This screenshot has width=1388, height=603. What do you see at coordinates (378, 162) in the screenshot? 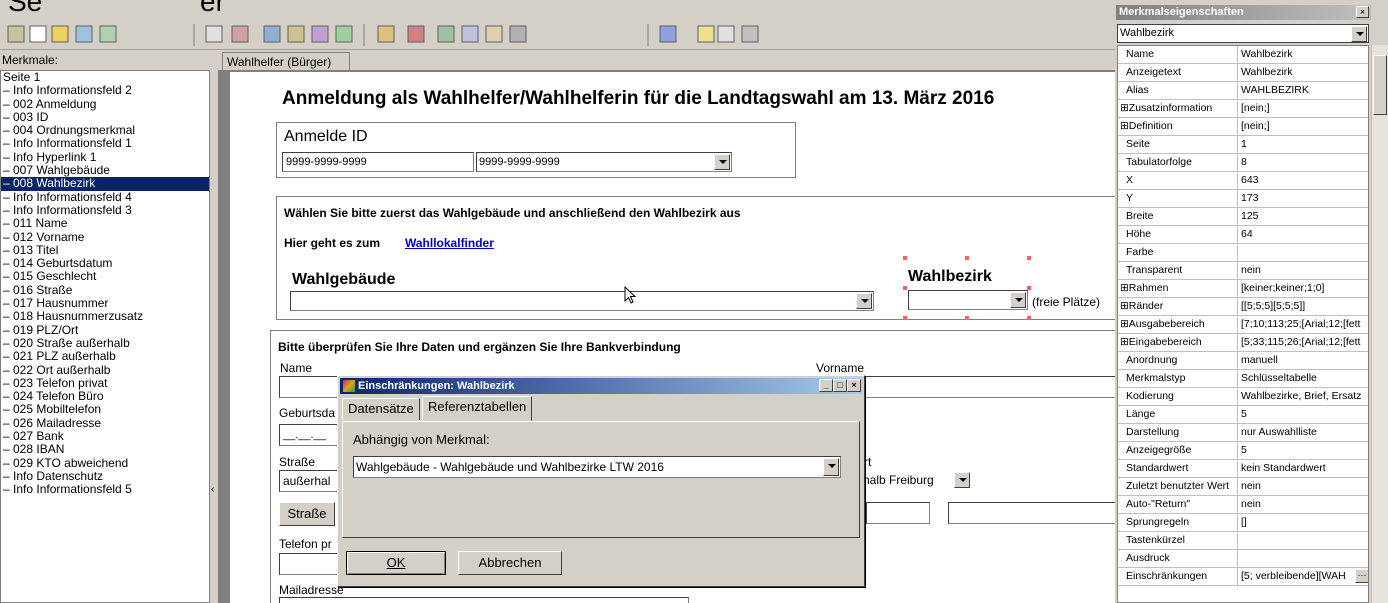
I see `anmelde-id-field-1: 9999-9999-9999` at bounding box center [378, 162].